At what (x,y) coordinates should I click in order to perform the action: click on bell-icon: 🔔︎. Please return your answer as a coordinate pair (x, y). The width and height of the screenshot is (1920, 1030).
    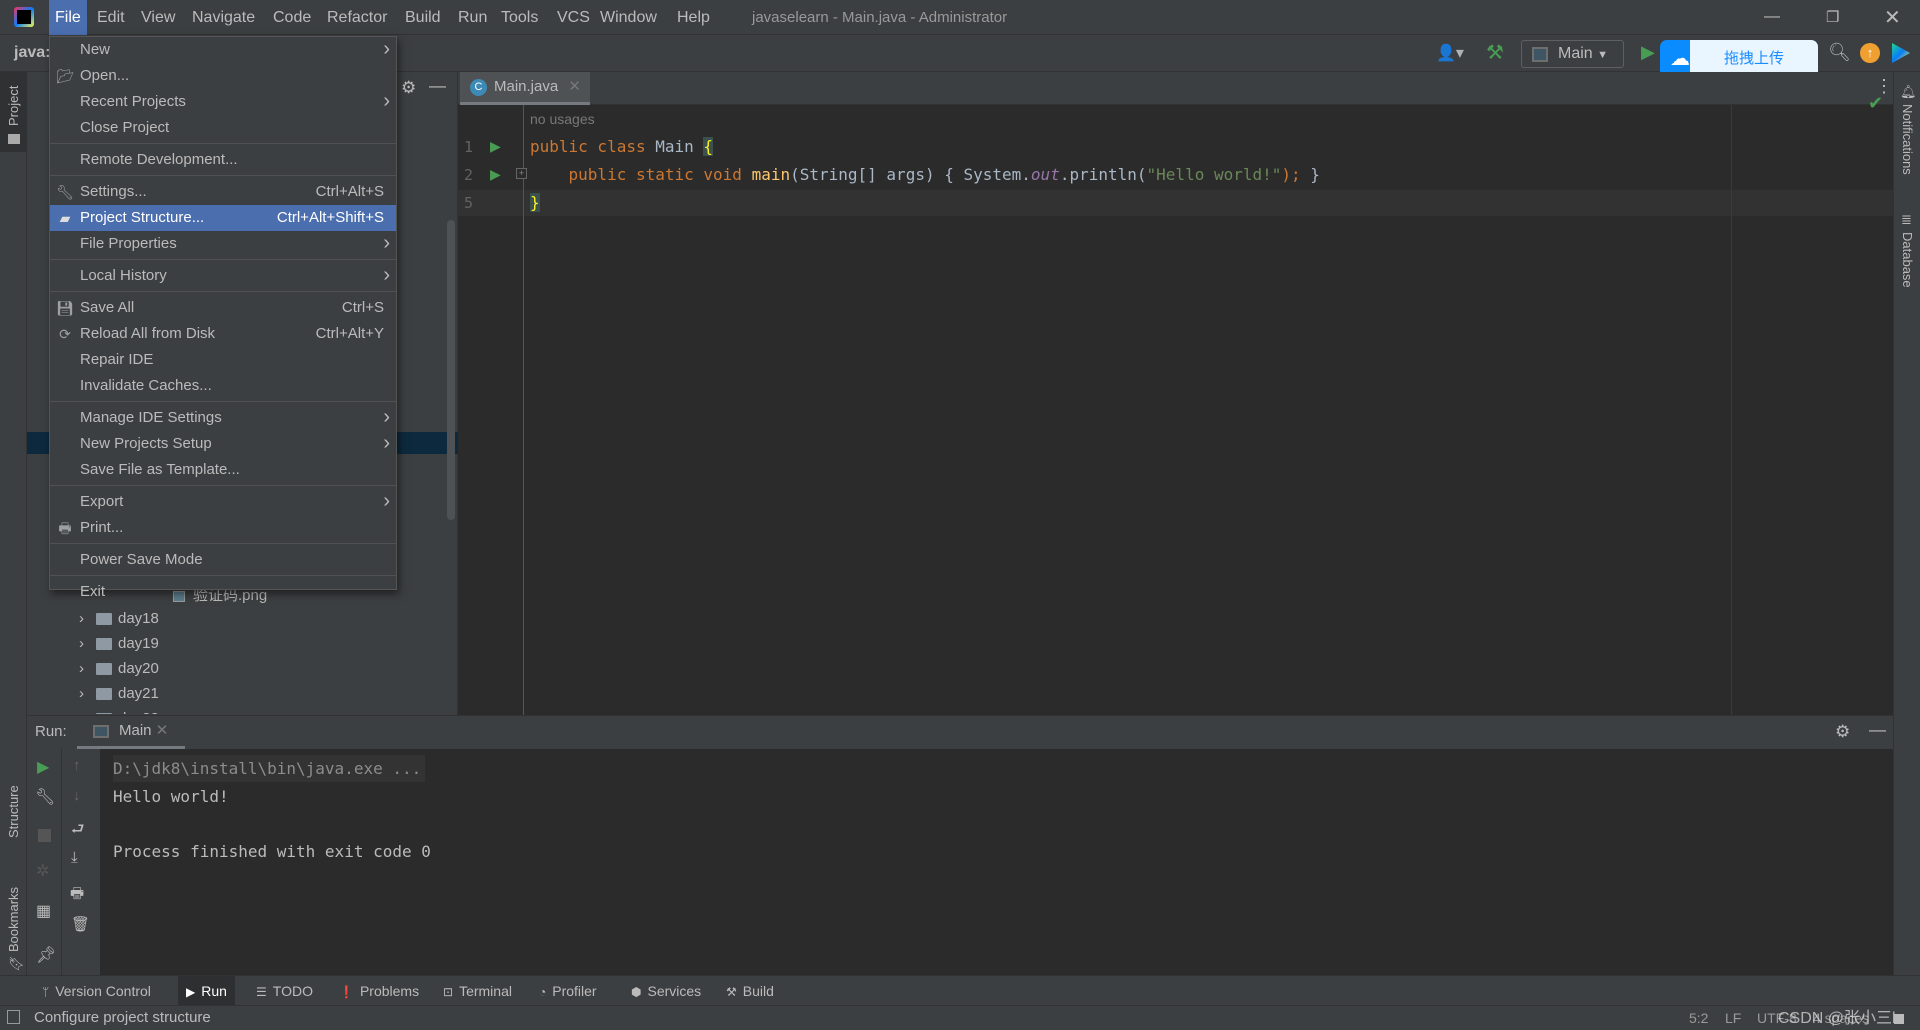
    Looking at the image, I should click on (1908, 91).